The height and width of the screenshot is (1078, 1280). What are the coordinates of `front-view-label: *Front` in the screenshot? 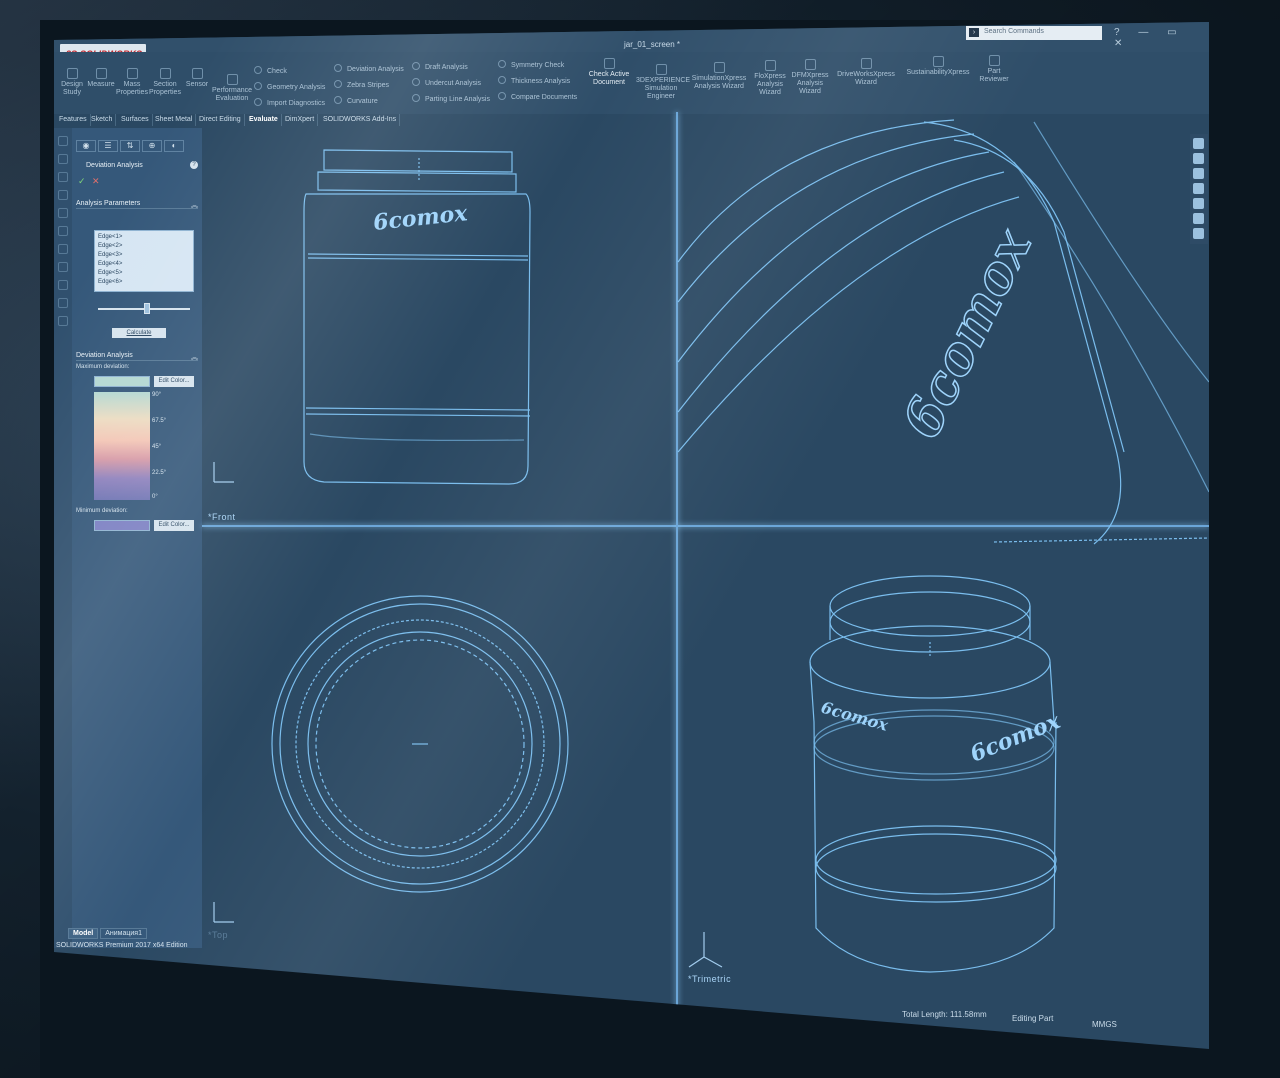 It's located at (222, 517).